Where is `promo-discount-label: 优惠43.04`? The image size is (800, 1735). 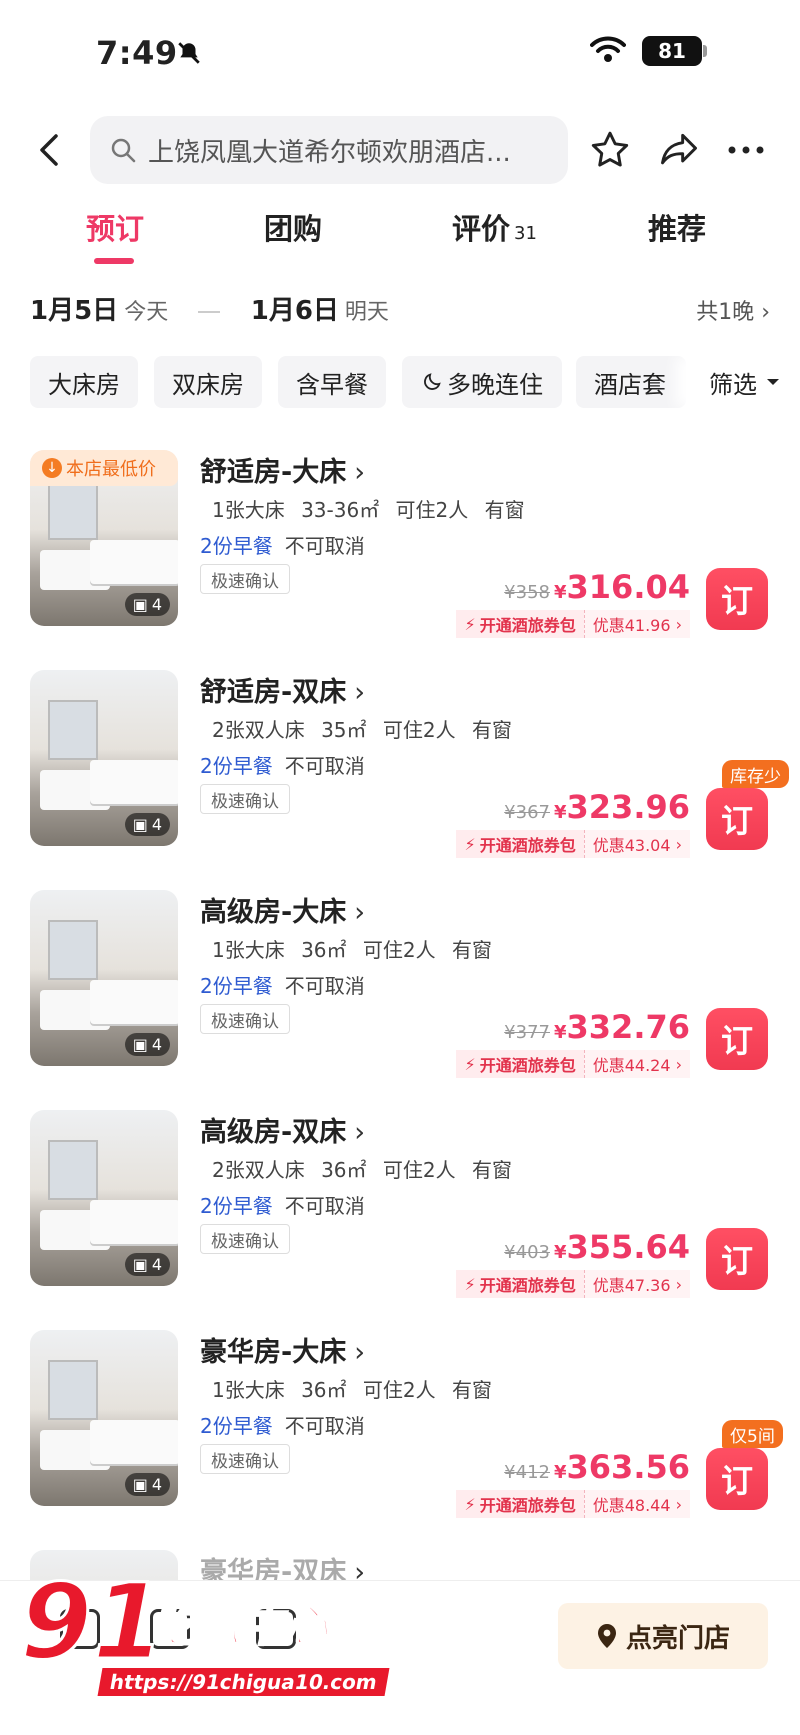
promo-discount-label: 优惠43.04 is located at coordinates (631, 845).